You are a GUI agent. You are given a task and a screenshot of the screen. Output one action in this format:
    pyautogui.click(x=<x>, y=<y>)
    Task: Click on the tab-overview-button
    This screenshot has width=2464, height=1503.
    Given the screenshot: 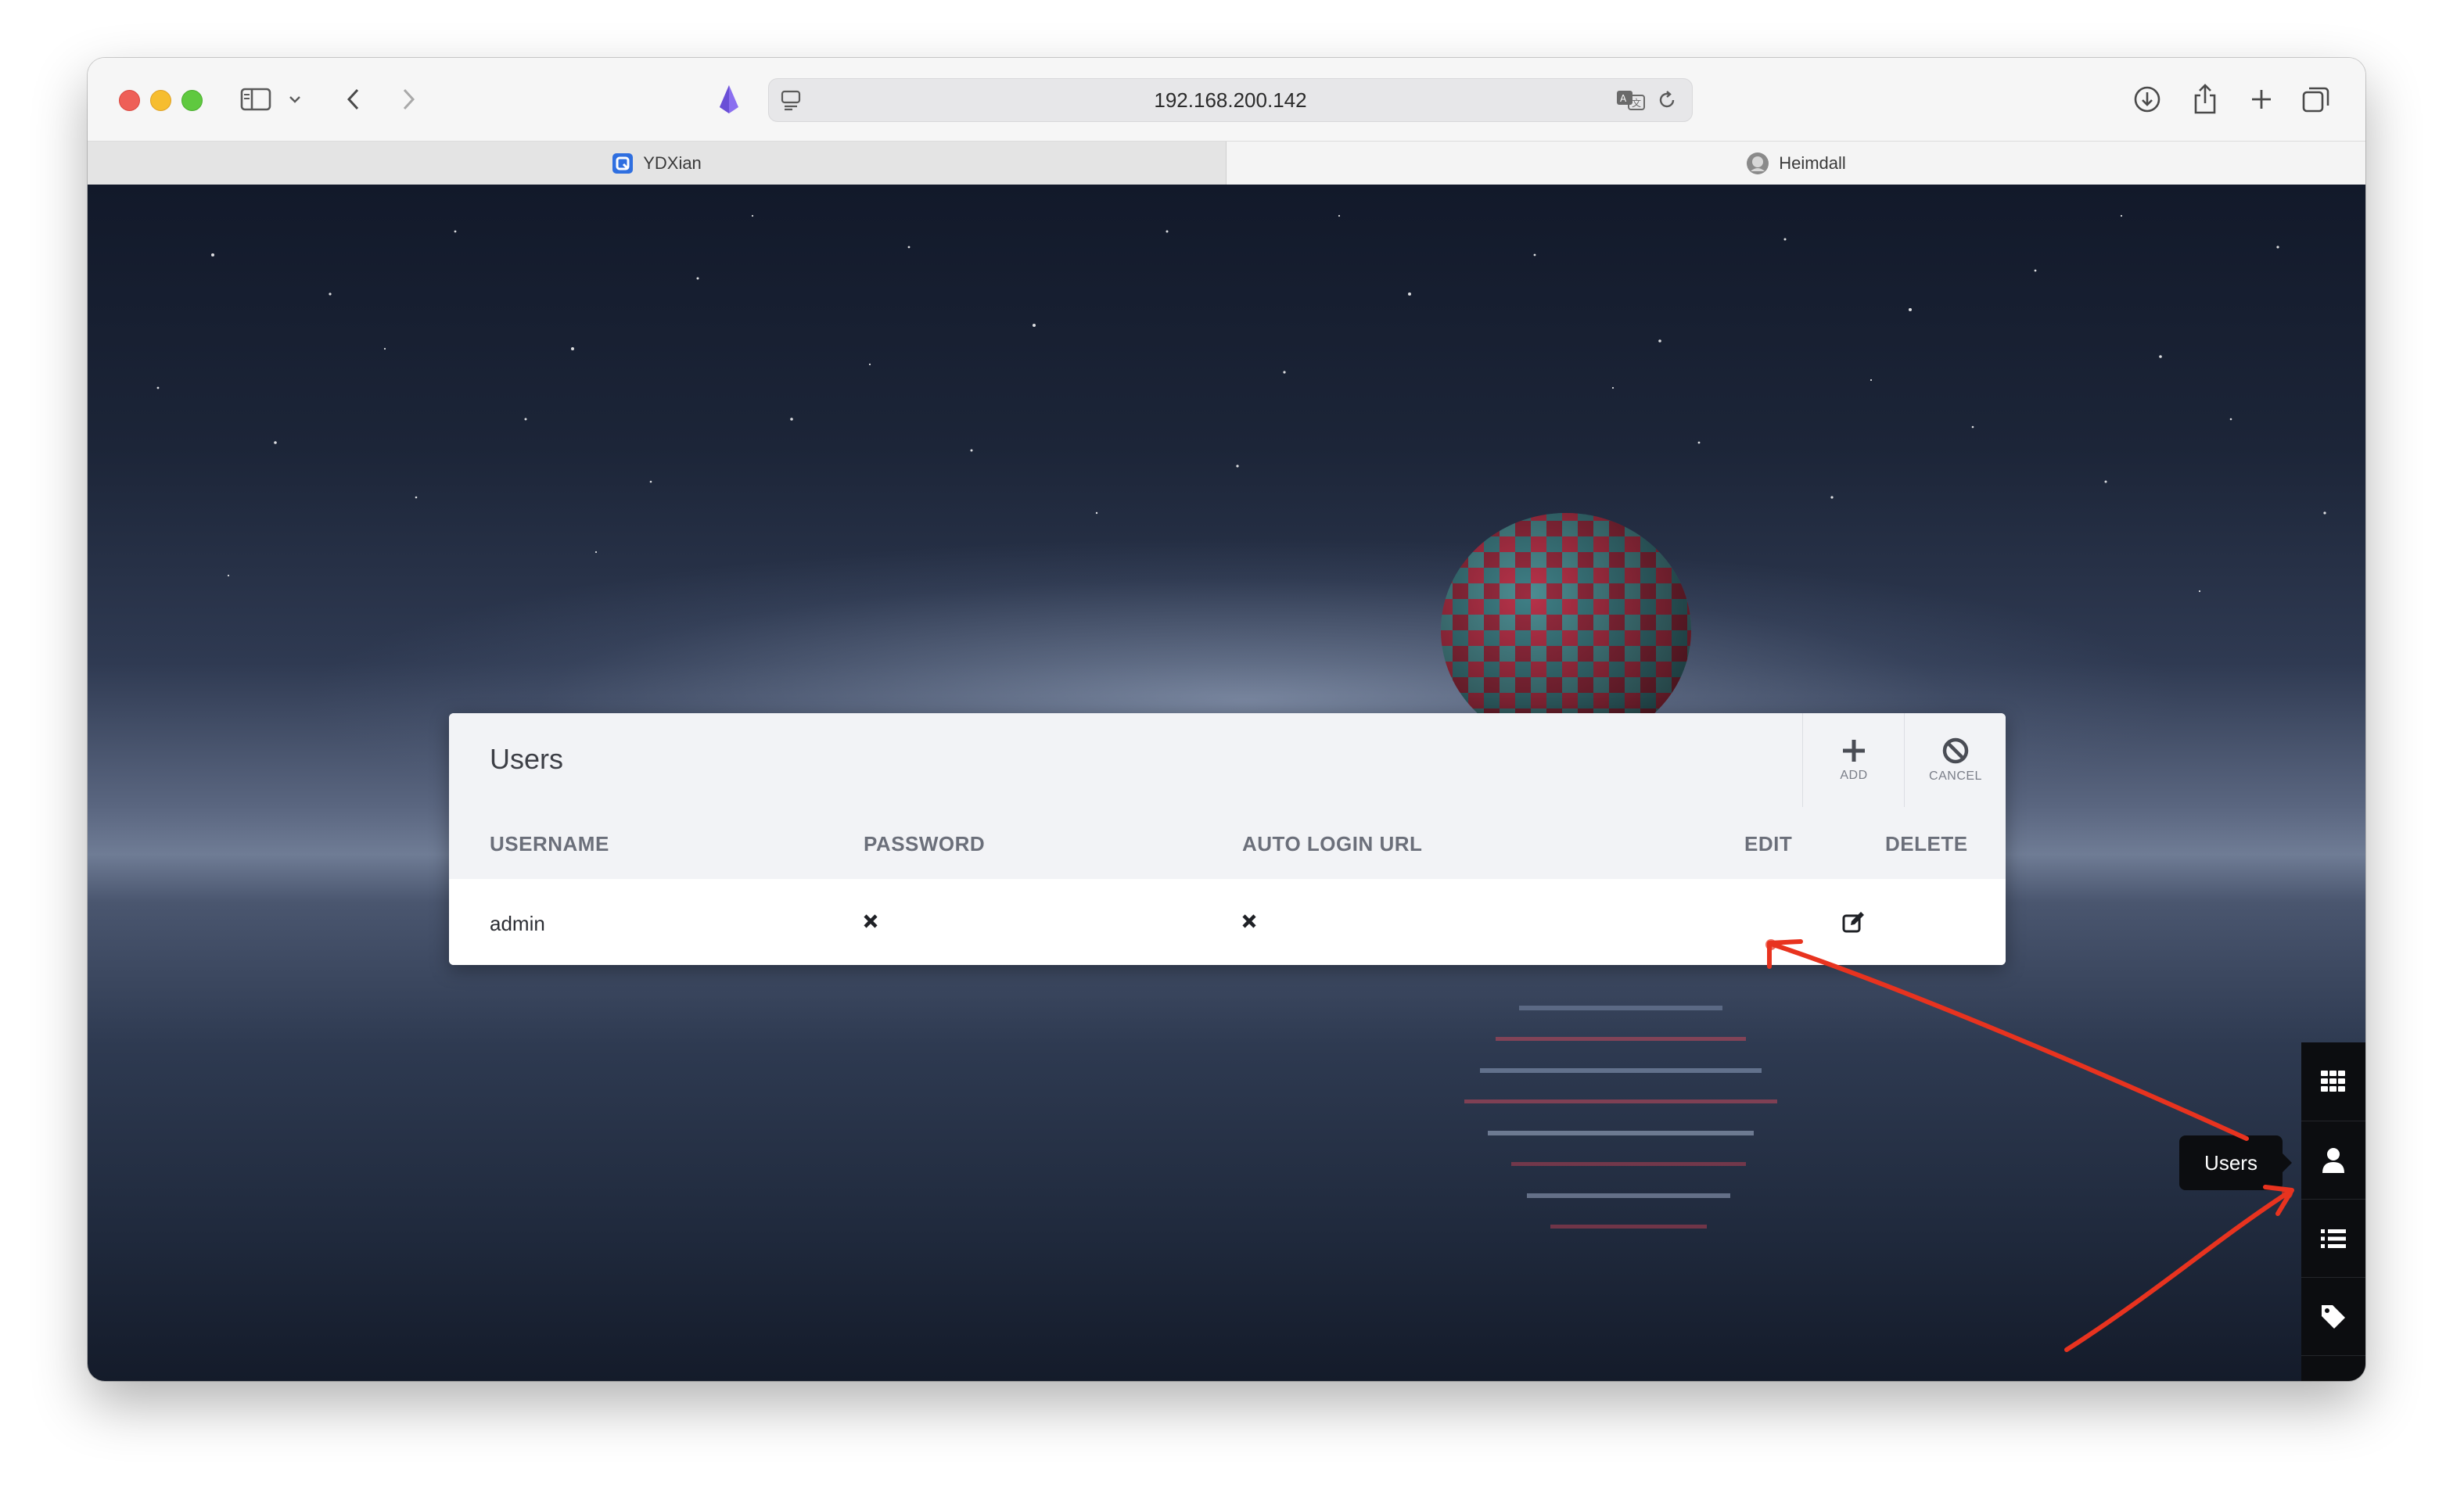 What is the action you would take?
    pyautogui.click(x=2316, y=99)
    